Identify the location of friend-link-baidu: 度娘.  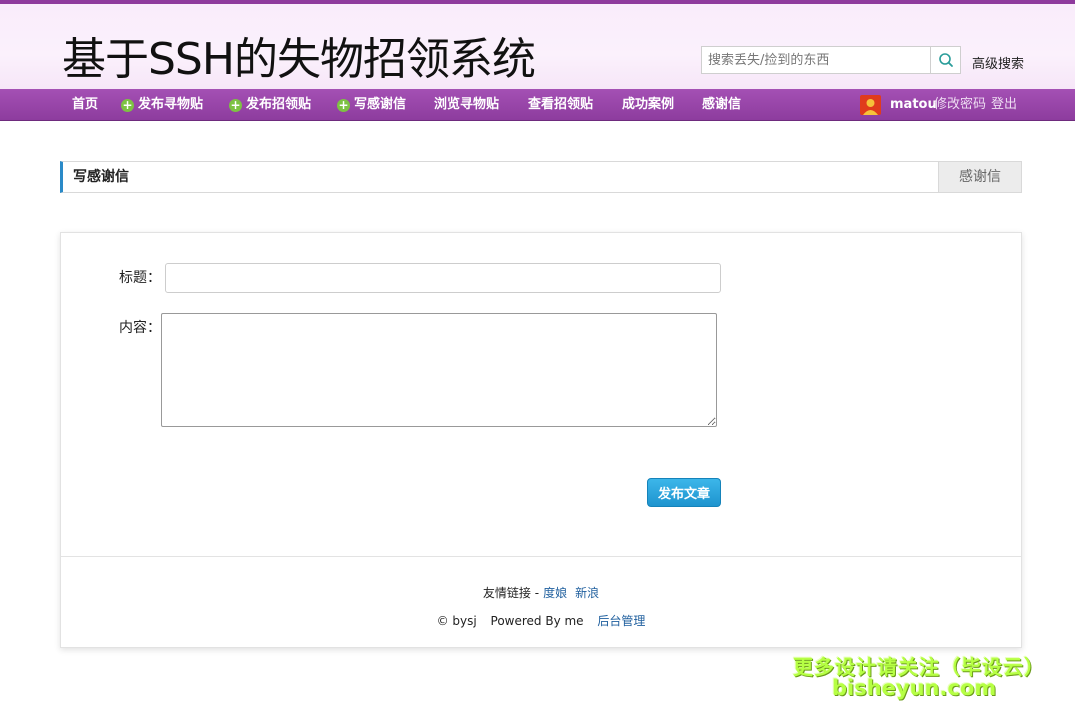
(555, 593).